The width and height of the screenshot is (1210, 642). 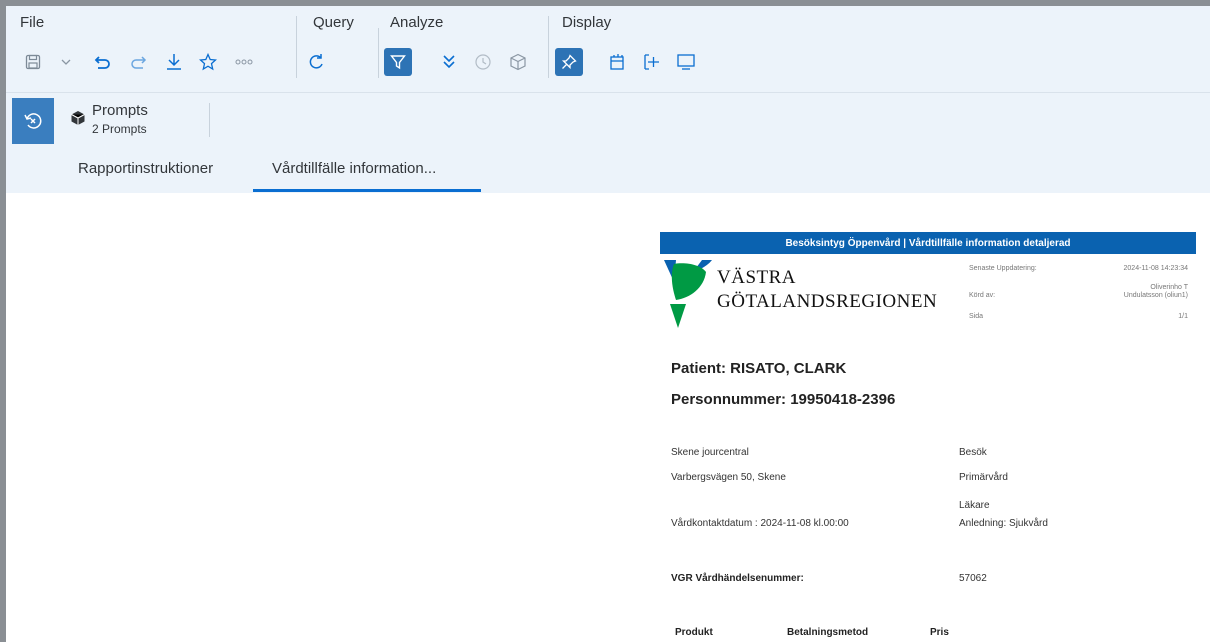 What do you see at coordinates (244, 62) in the screenshot?
I see `more-icon` at bounding box center [244, 62].